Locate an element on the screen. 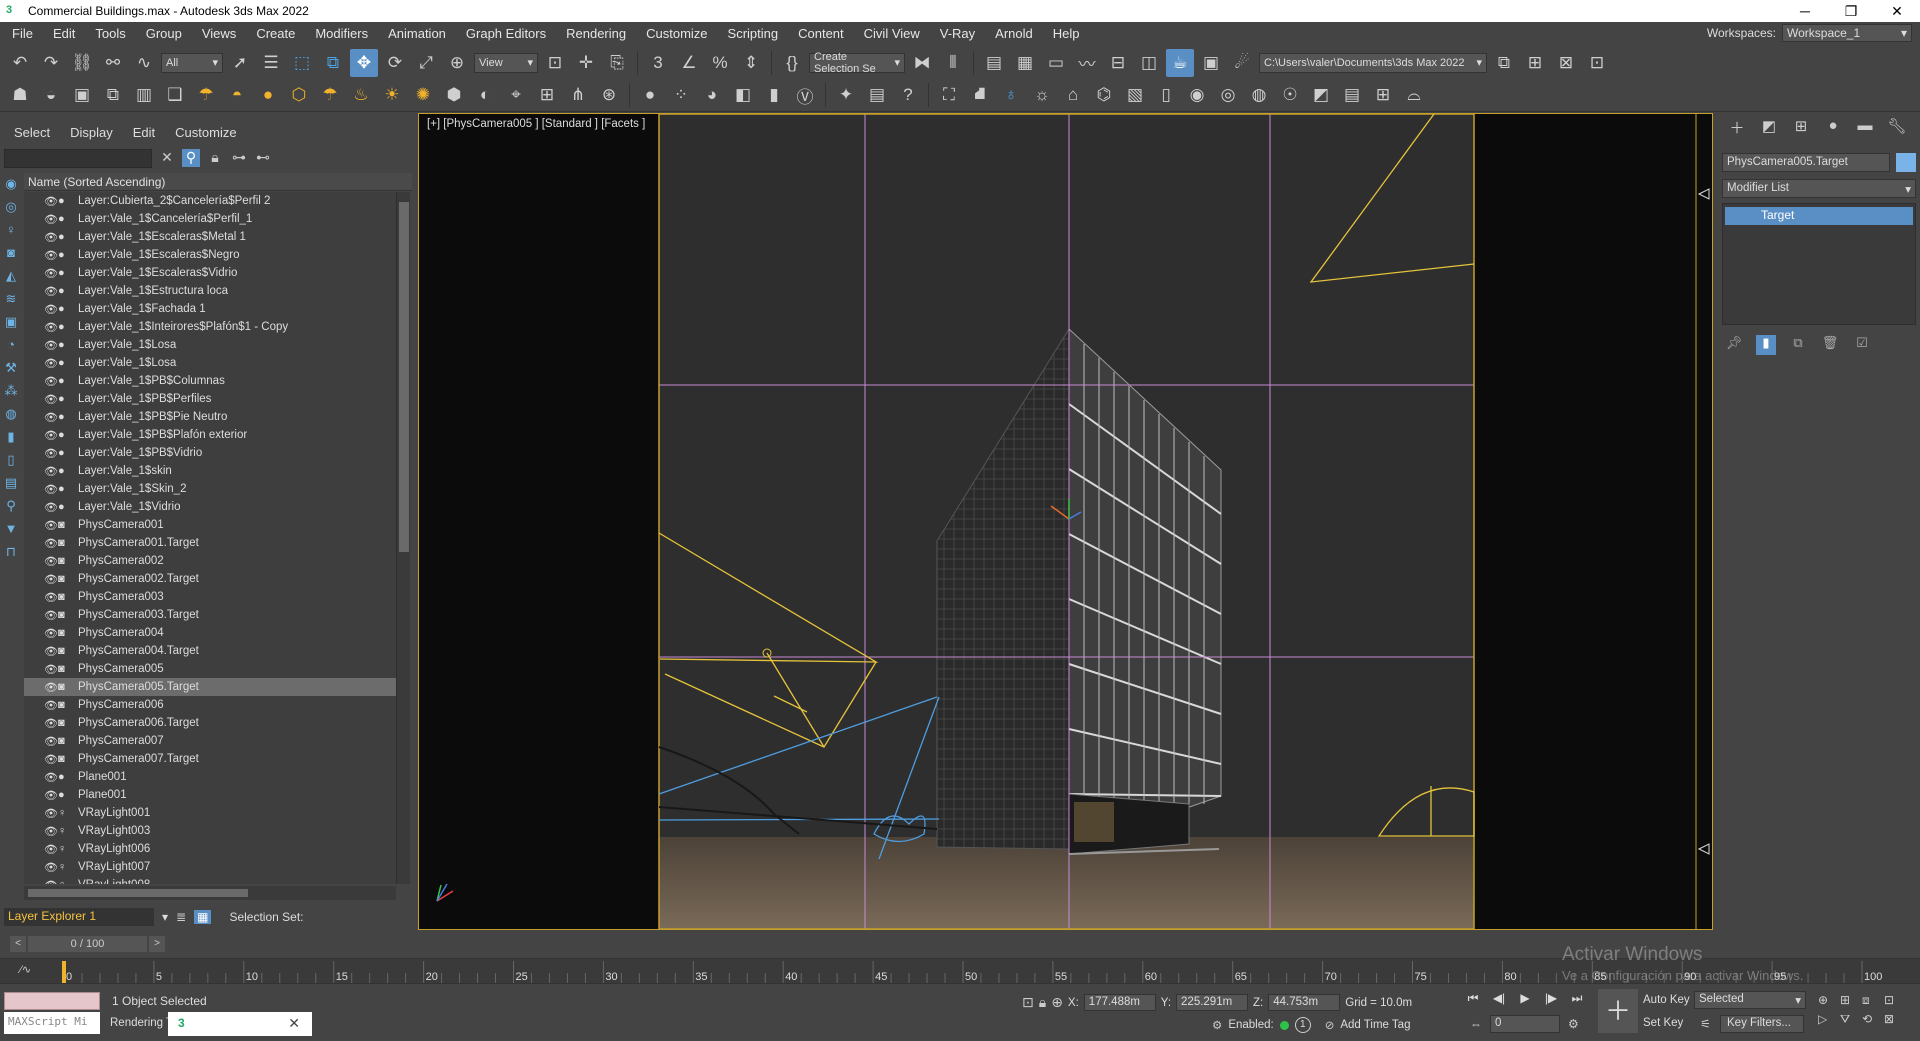 This screenshot has width=1920, height=1041. layer-hierarchy-icon: ⊷ is located at coordinates (263, 158).